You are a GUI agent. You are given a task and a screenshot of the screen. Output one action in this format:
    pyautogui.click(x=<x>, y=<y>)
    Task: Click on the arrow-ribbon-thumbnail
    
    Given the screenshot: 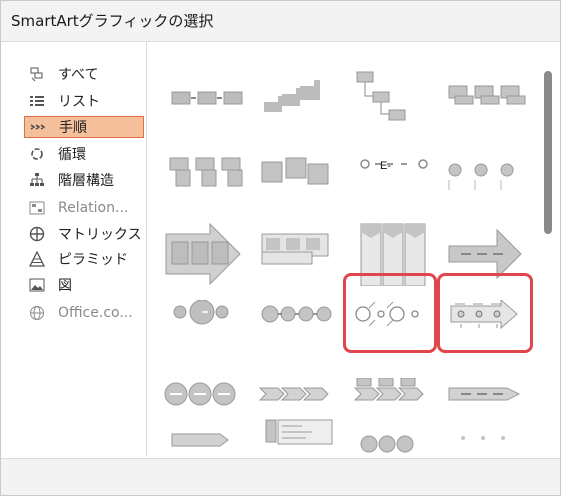 What is the action you would take?
    pyautogui.click(x=200, y=440)
    